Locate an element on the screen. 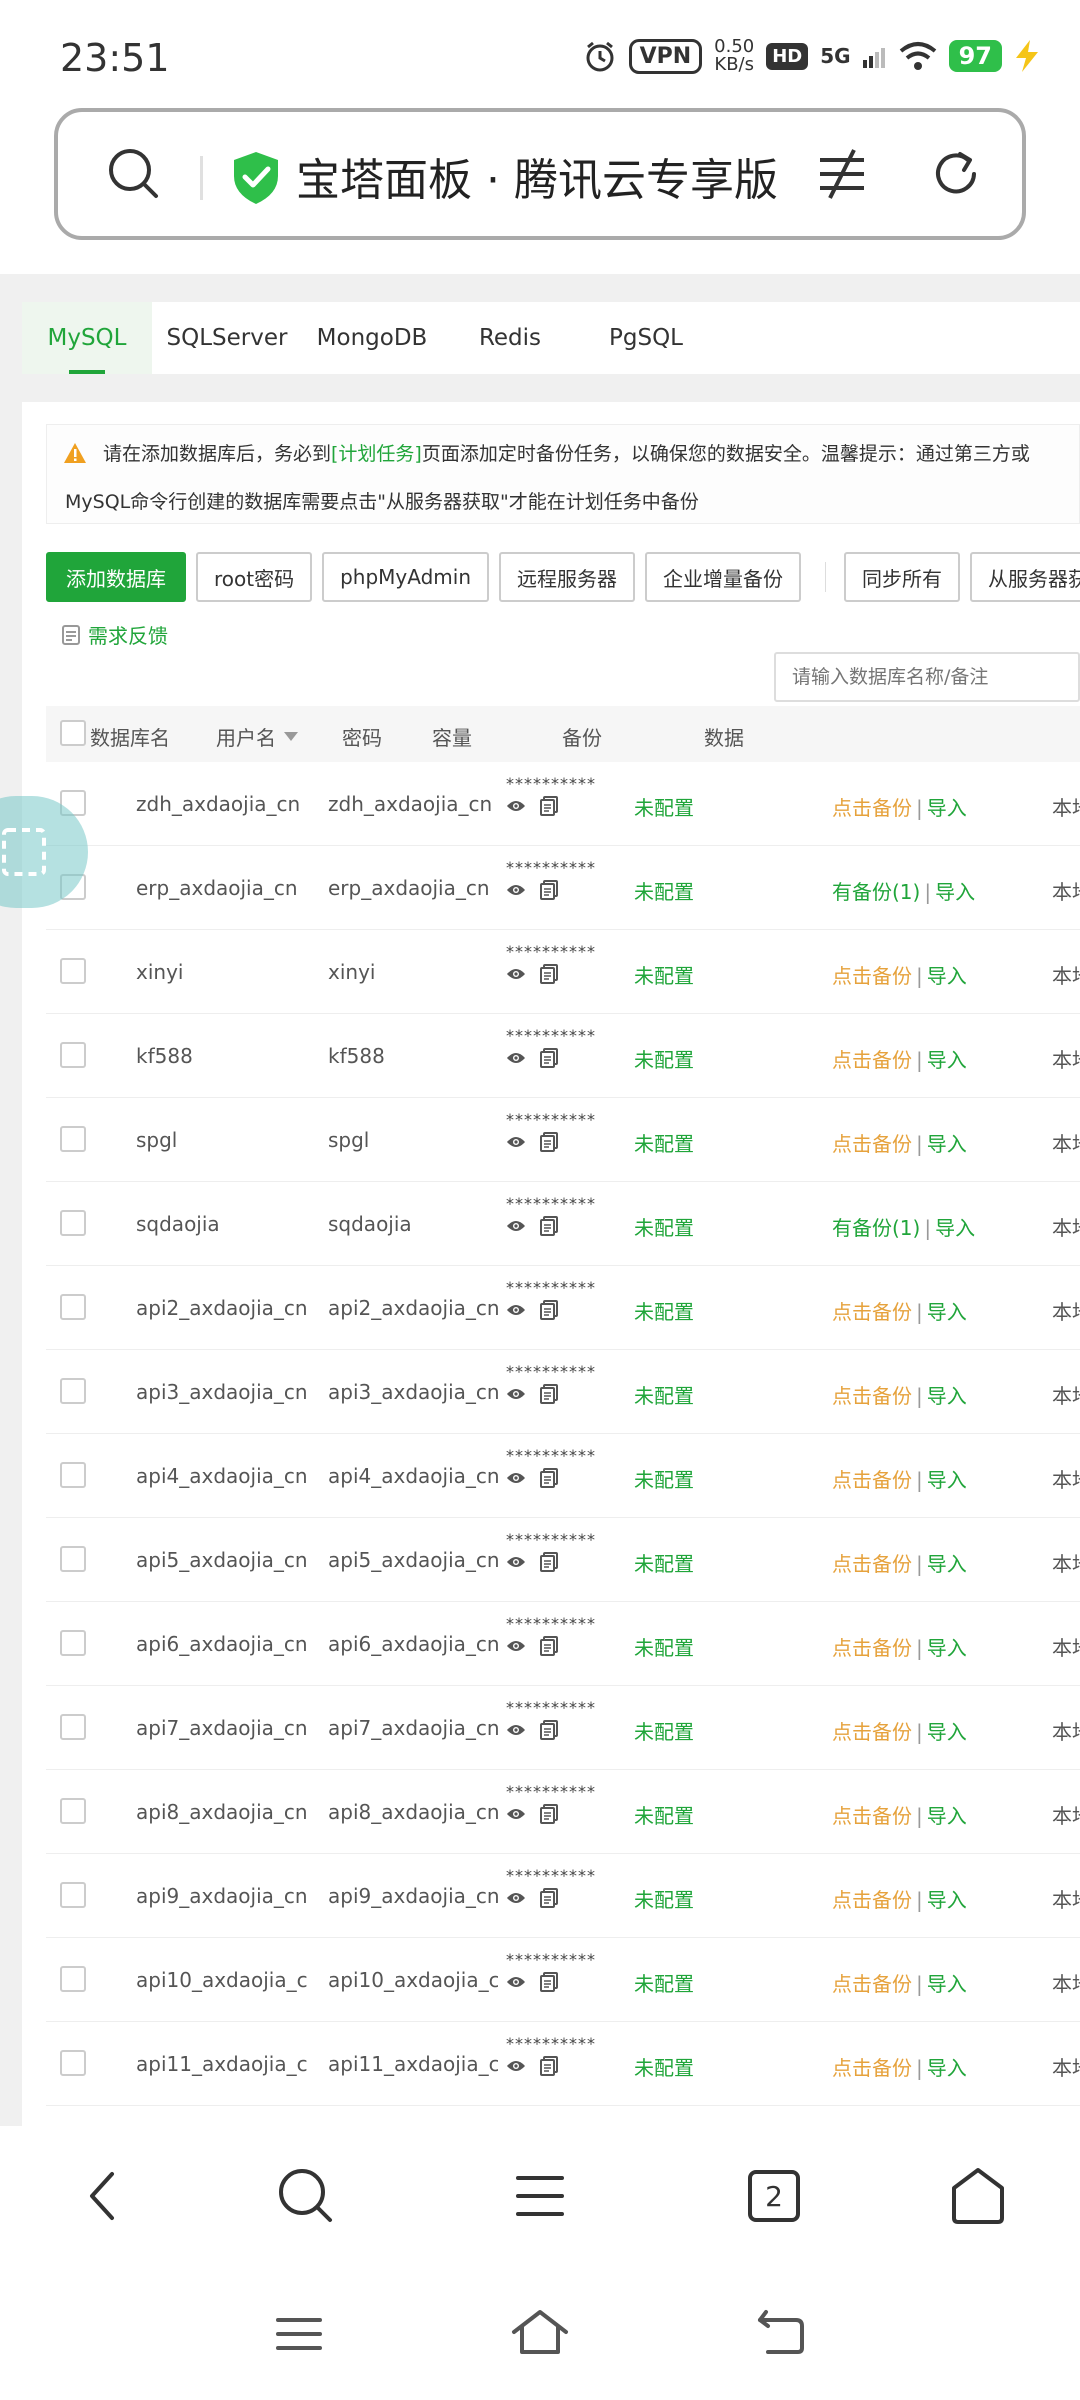  tab-mysql: MySQL is located at coordinates (87, 338).